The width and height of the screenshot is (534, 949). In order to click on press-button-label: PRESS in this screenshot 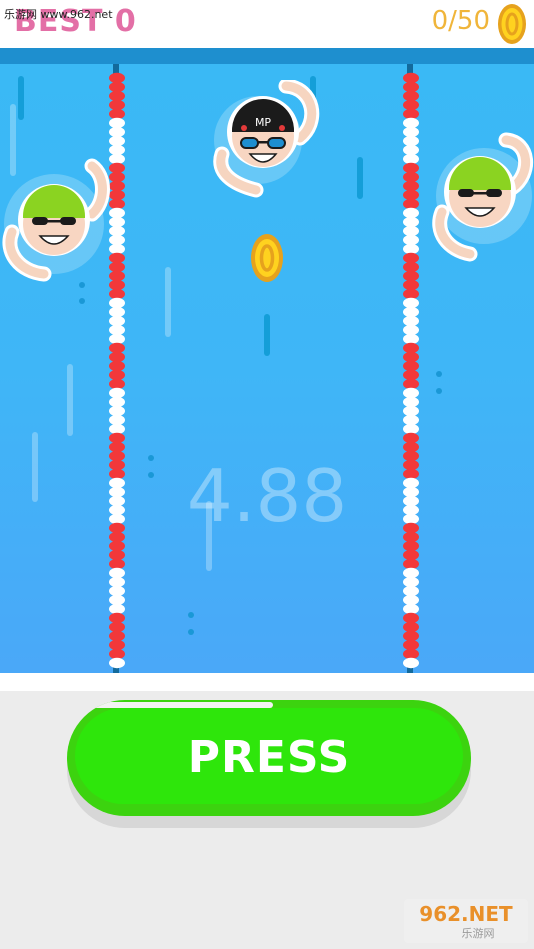, I will do `click(269, 757)`.